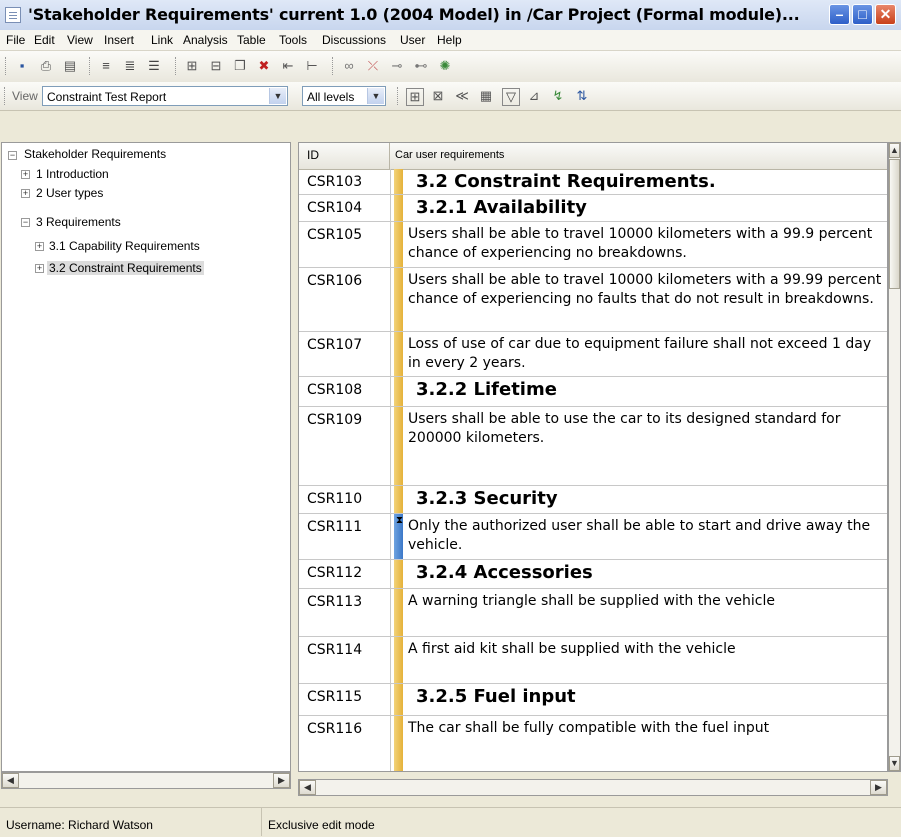 Image resolution: width=901 pixels, height=837 pixels. I want to click on table-row: CSR103 3.2 Constraint Requirements., so click(593, 182).